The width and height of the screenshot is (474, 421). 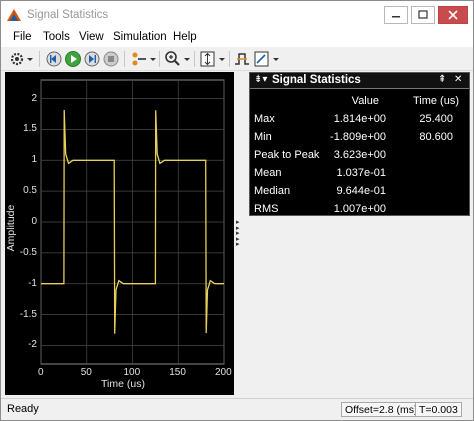 I want to click on menu-bar: File Tools View Simulation Help, so click(x=237, y=38).